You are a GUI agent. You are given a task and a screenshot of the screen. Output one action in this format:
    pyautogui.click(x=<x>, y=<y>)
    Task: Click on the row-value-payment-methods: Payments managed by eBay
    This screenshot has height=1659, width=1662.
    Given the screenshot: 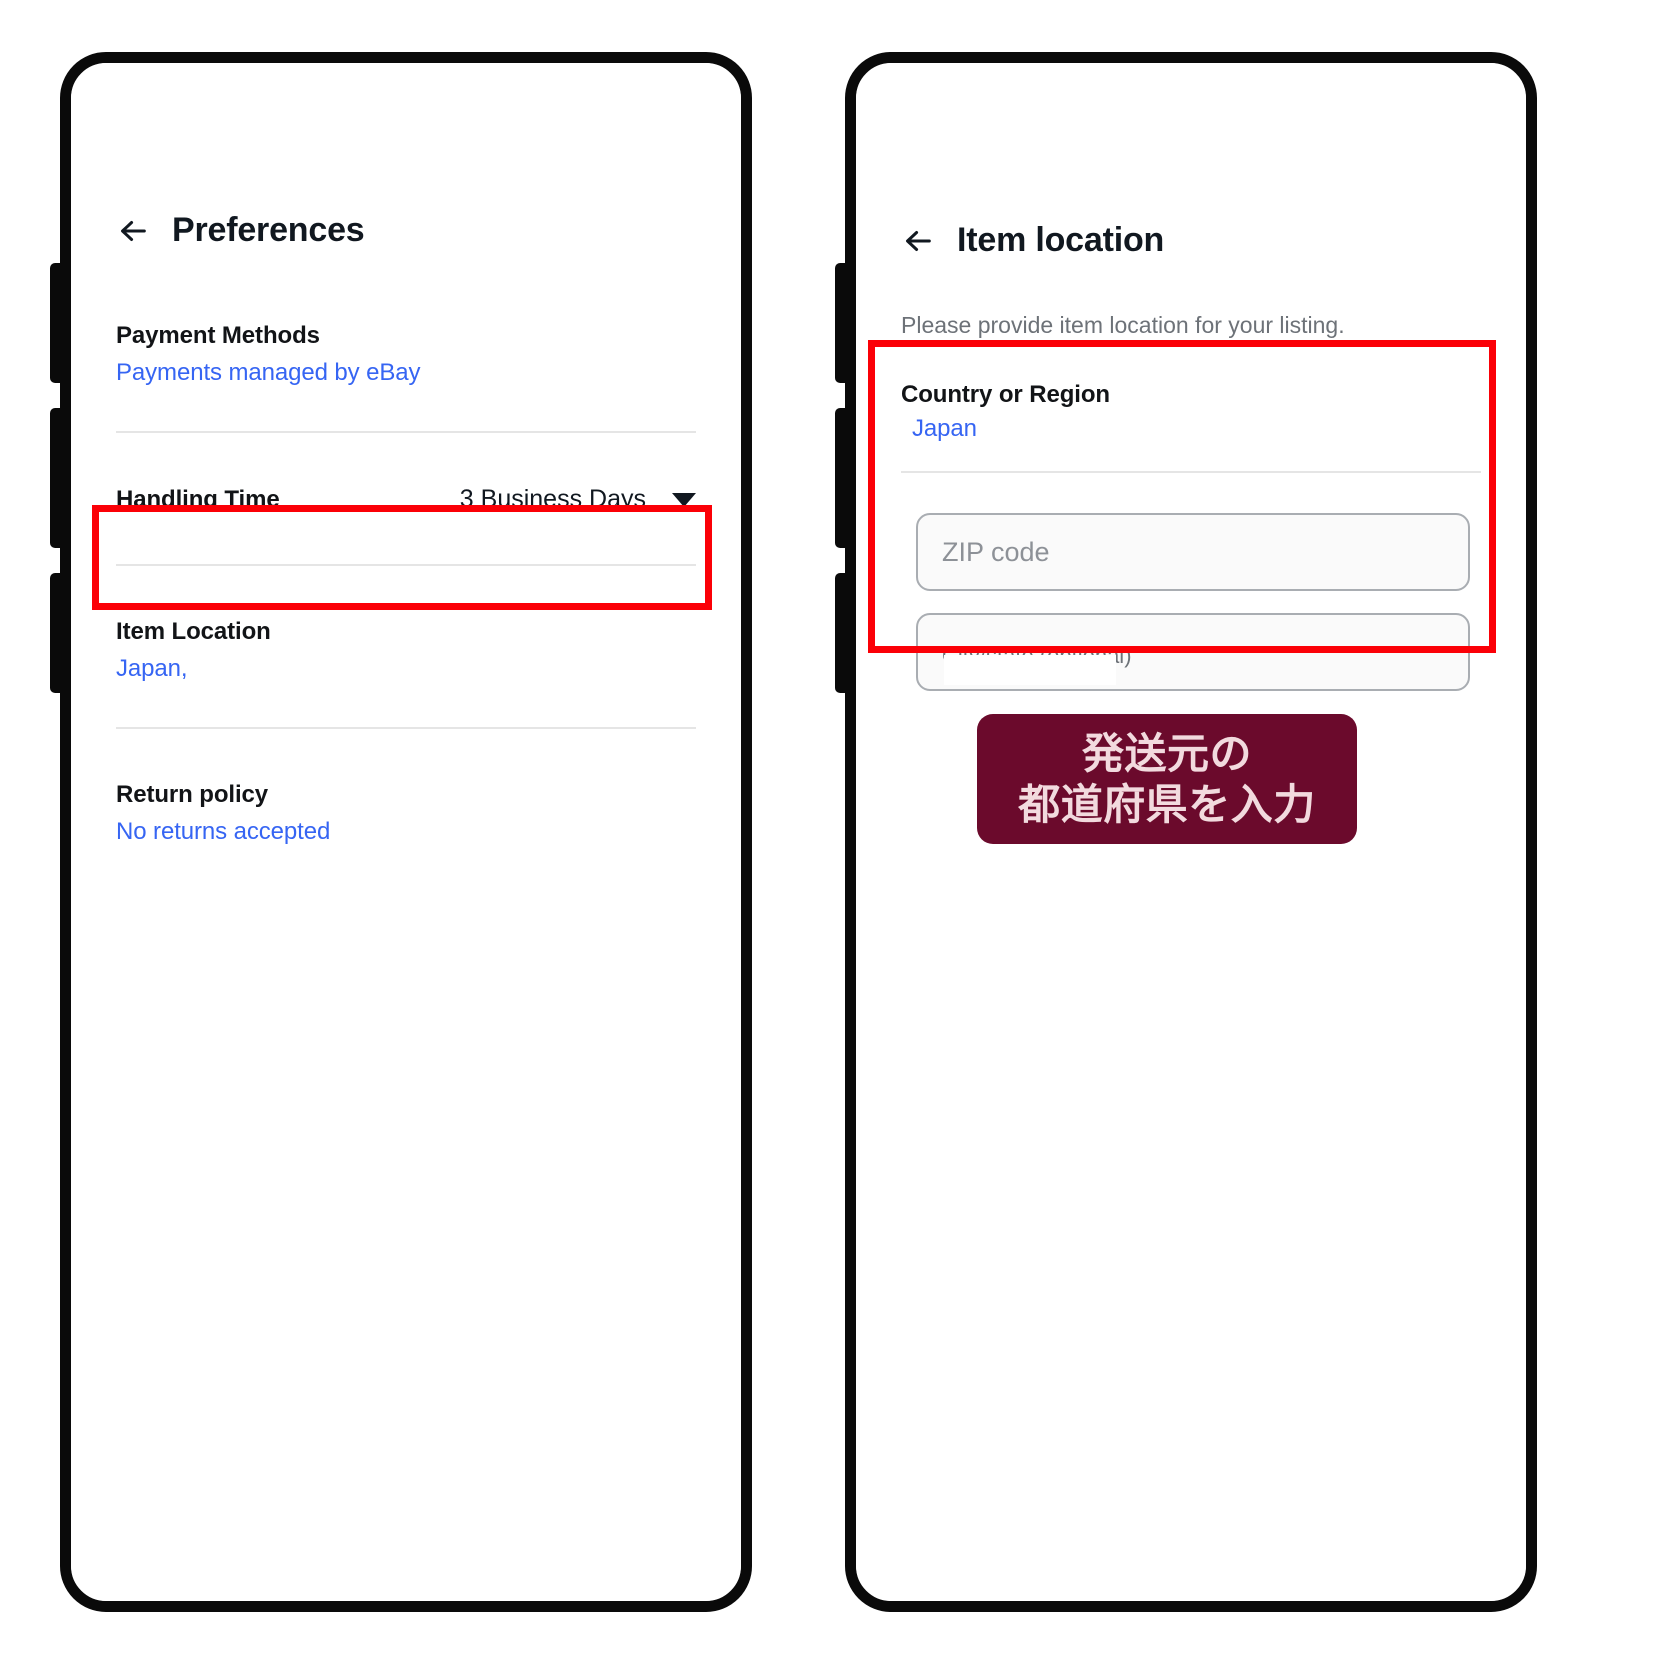 What is the action you would take?
    pyautogui.click(x=406, y=373)
    